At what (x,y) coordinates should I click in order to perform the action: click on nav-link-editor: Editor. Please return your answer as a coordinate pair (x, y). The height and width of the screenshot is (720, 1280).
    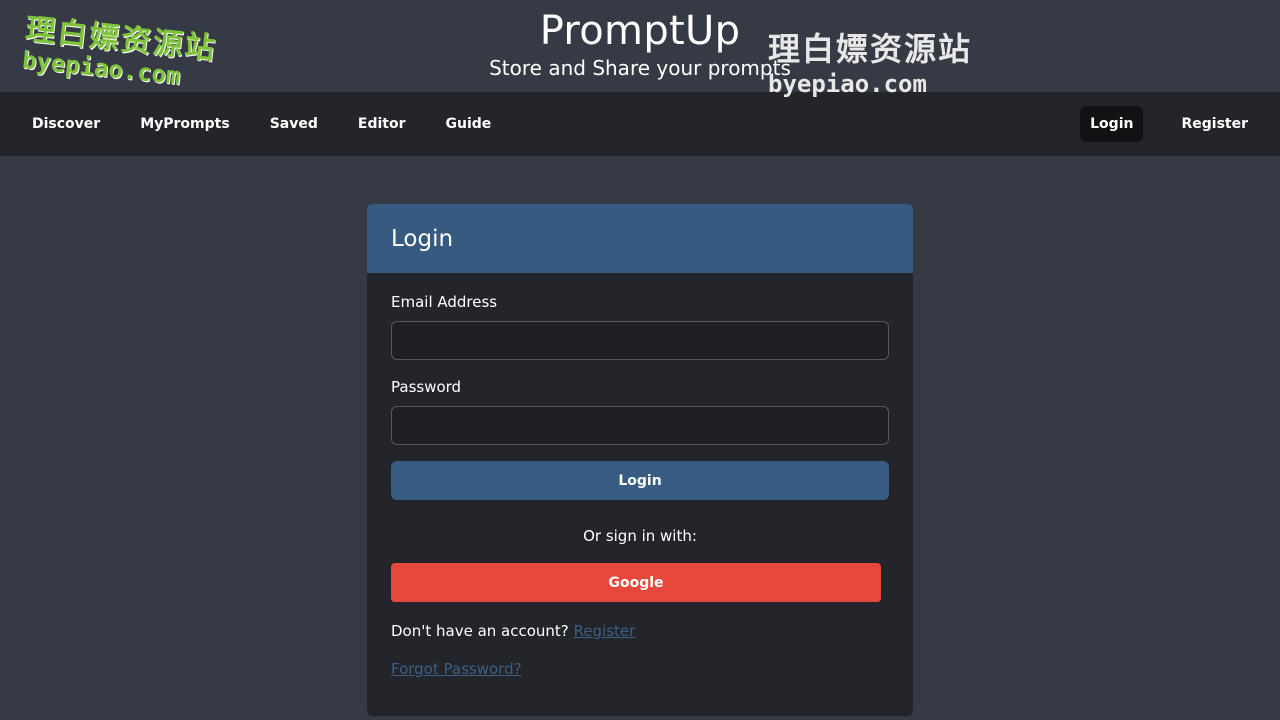
    Looking at the image, I should click on (382, 124).